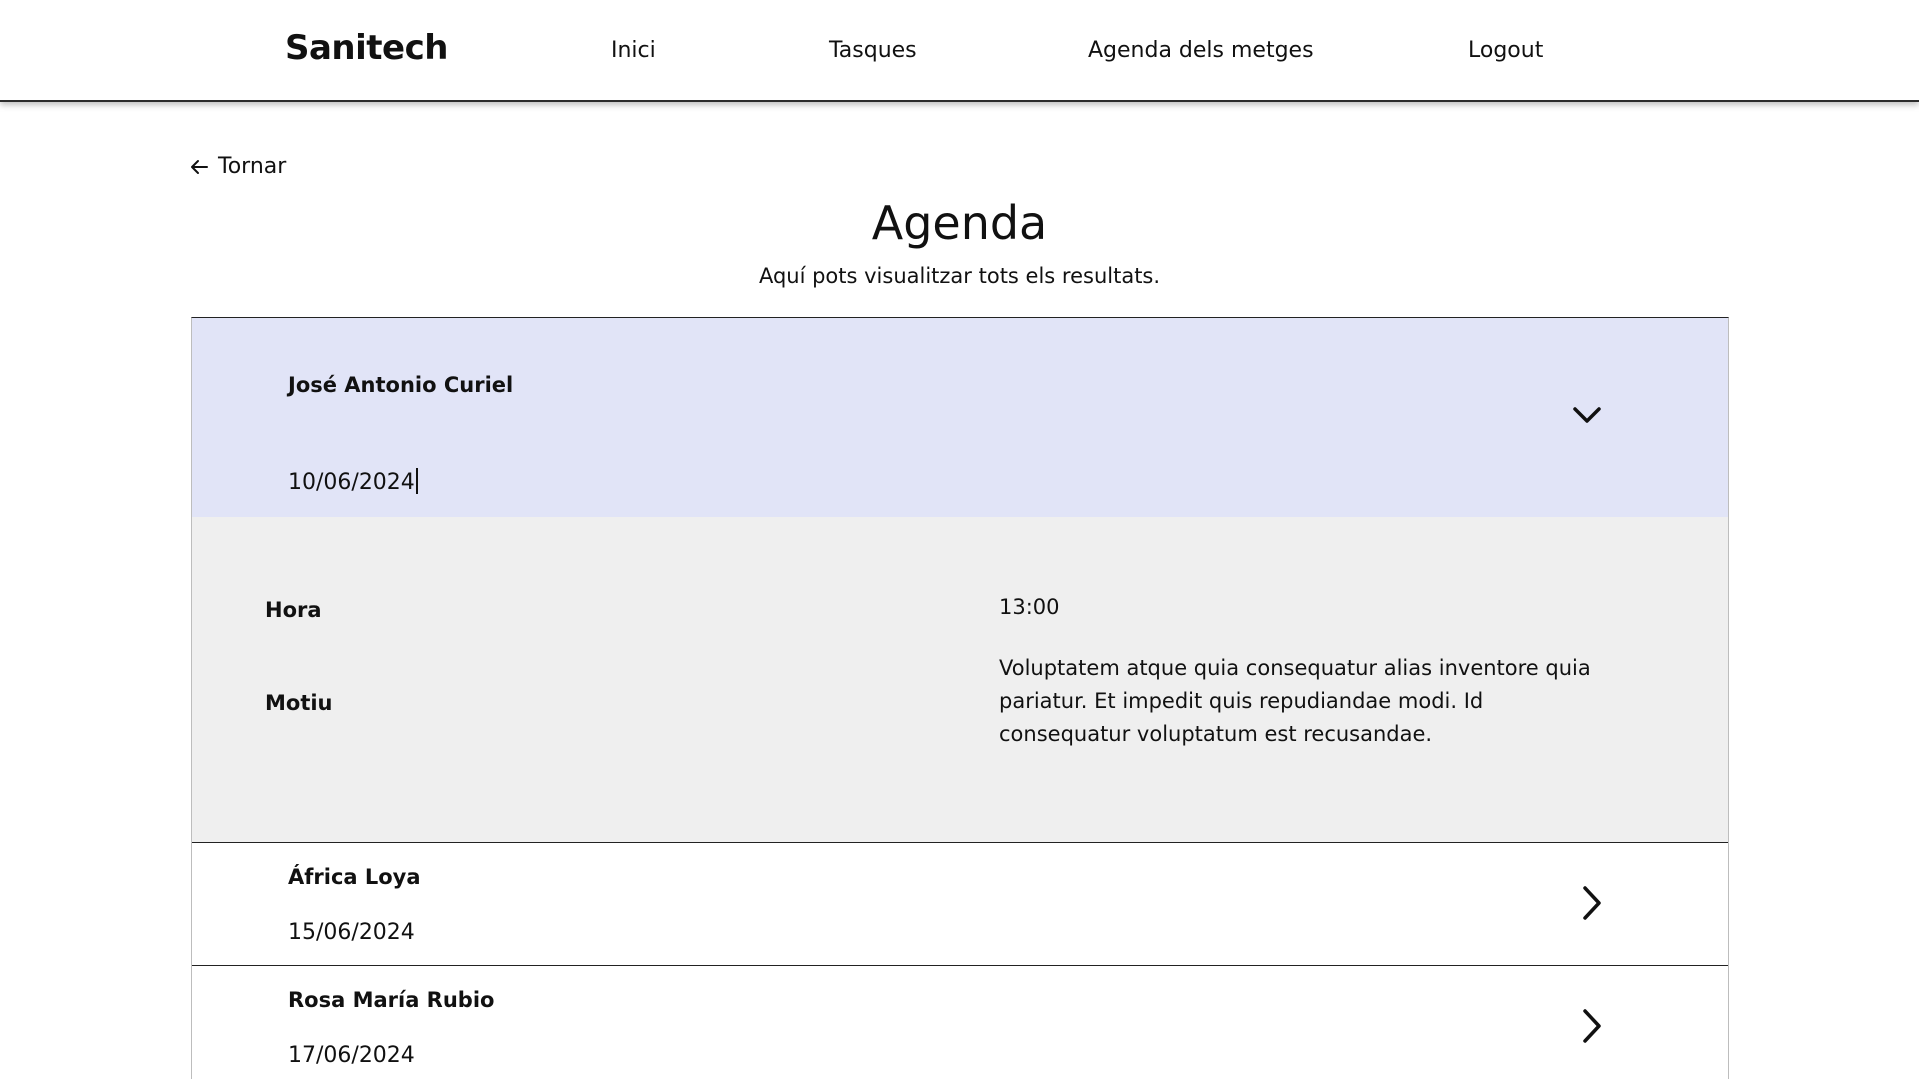 The image size is (1919, 1079). I want to click on nav-link-inici: Inici, so click(633, 50).